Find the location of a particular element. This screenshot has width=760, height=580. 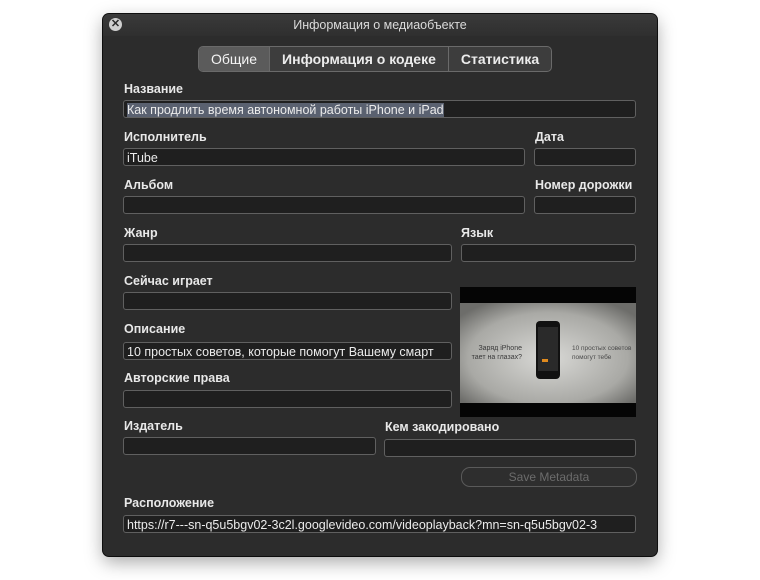

artist-label: Исполнитель is located at coordinates (165, 137).